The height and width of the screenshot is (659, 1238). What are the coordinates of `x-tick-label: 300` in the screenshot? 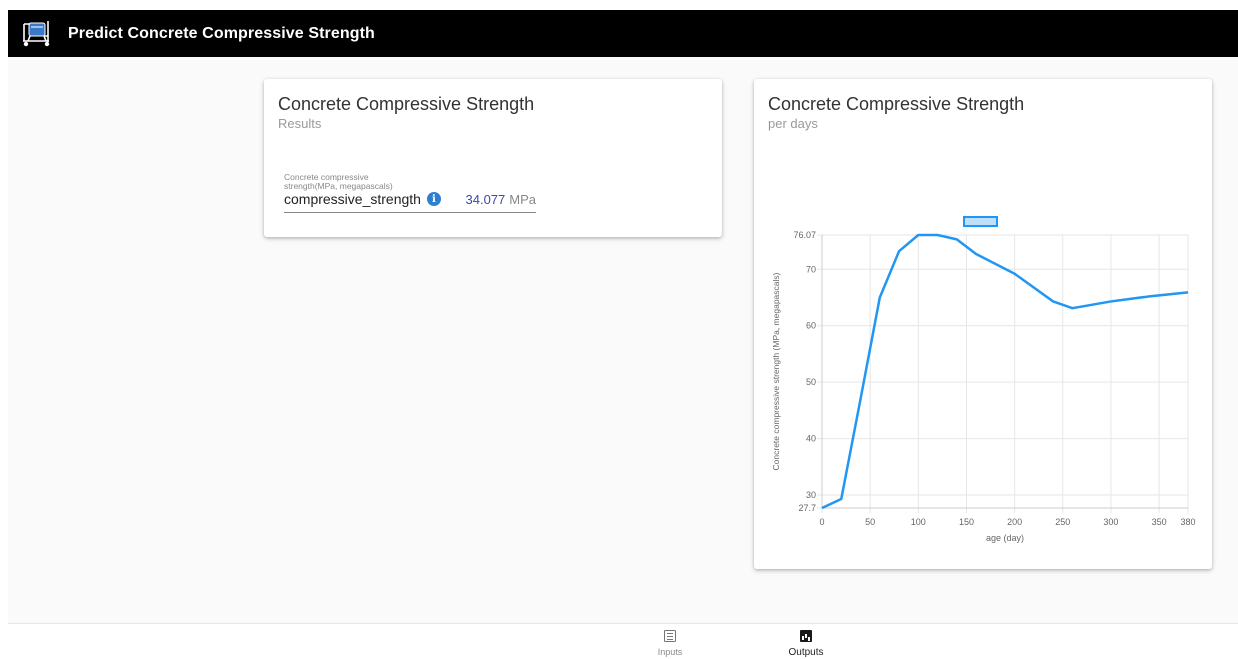 It's located at (1110, 522).